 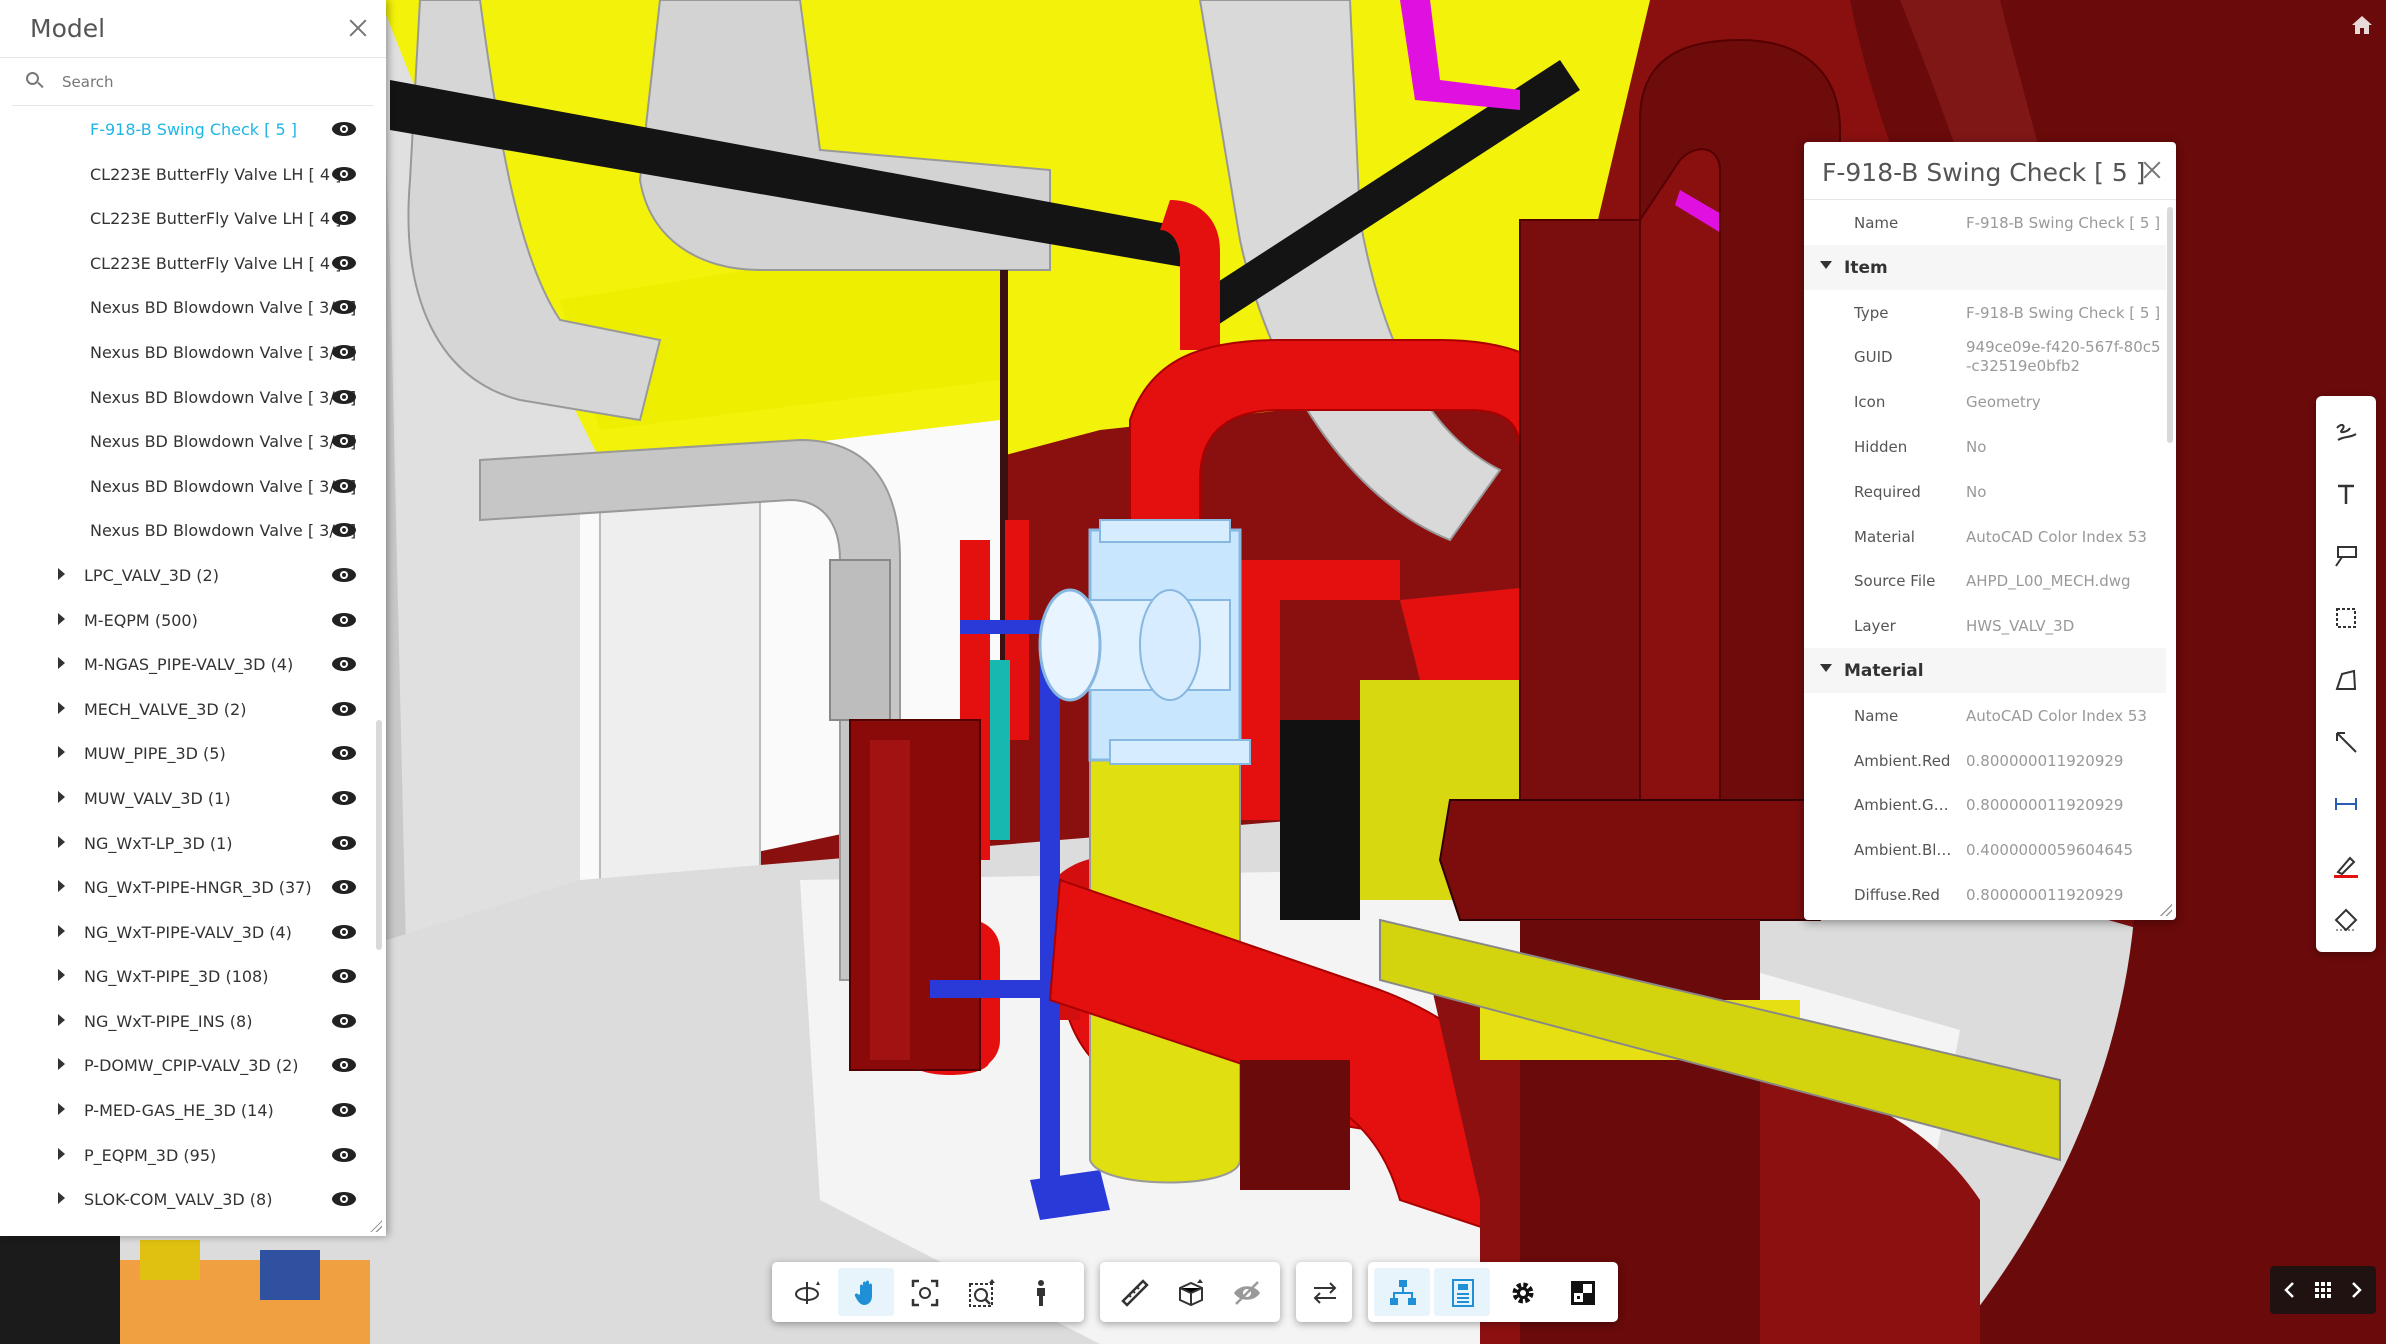 What do you see at coordinates (194, 1156) in the screenshot?
I see `tree-group-row: P_EQPM_3D (95)` at bounding box center [194, 1156].